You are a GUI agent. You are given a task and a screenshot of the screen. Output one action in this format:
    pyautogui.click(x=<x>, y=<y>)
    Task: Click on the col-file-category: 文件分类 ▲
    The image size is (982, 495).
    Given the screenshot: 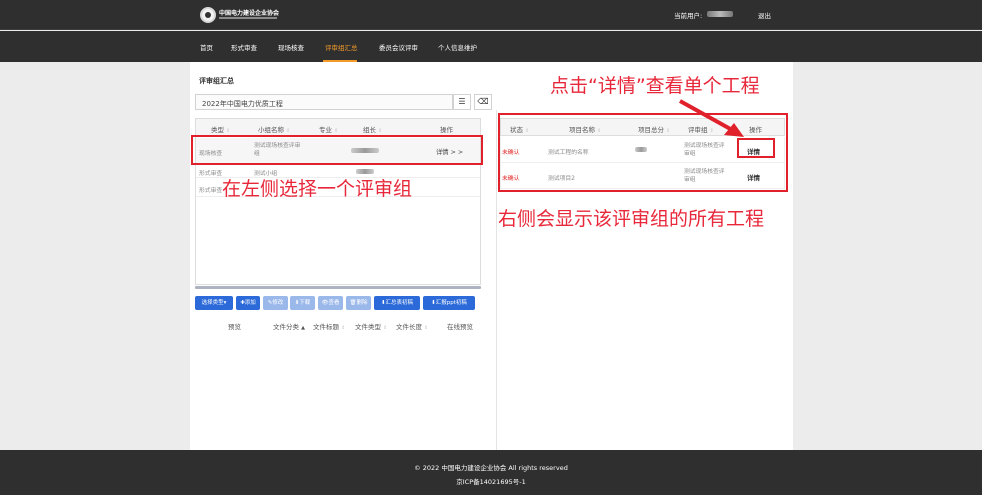 What is the action you would take?
    pyautogui.click(x=289, y=326)
    